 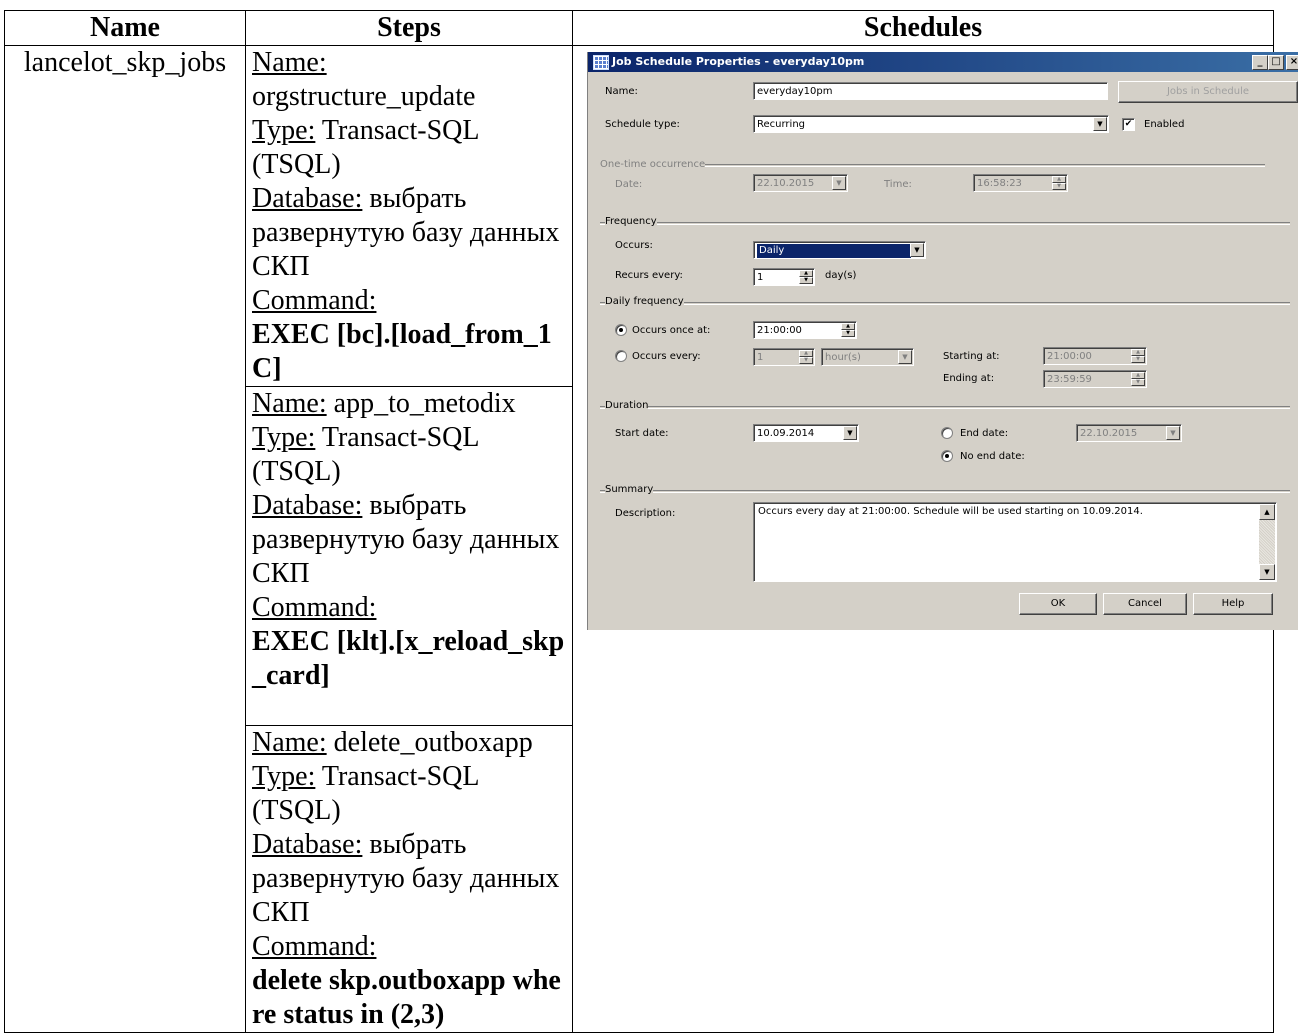 What do you see at coordinates (1069, 379) in the screenshot?
I see `ending-at-value: 23:59:59` at bounding box center [1069, 379].